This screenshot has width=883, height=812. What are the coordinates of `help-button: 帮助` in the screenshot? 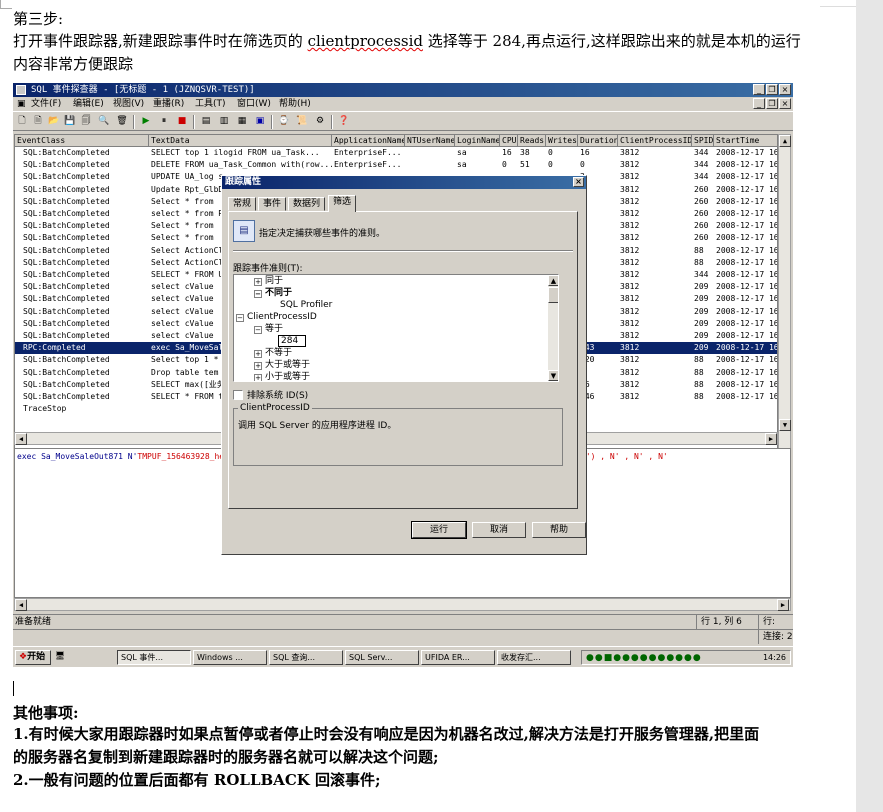 It's located at (559, 530).